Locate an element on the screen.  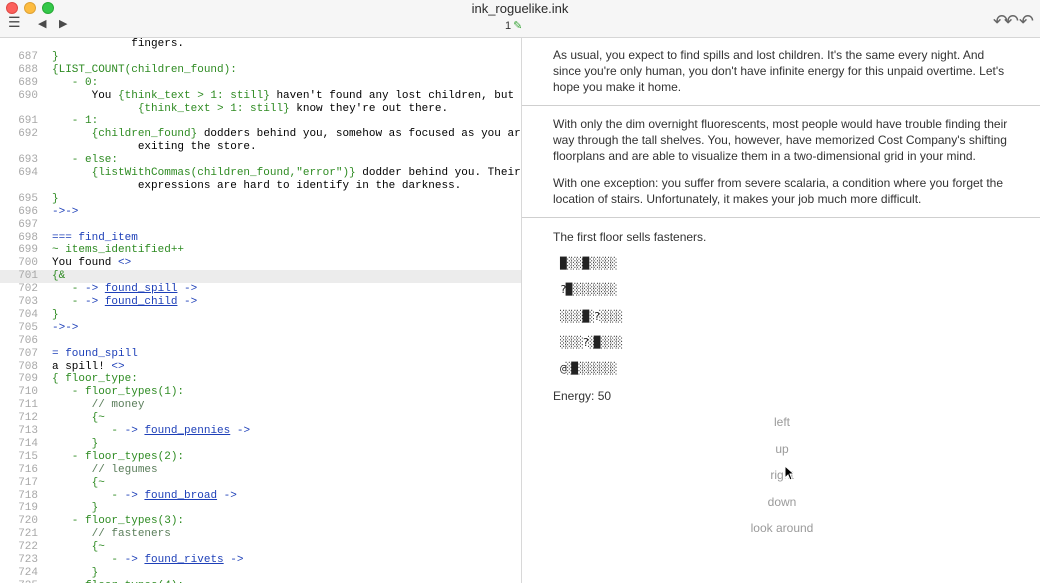
code-line: 723 - -> found_rivets -> is located at coordinates (260, 560).